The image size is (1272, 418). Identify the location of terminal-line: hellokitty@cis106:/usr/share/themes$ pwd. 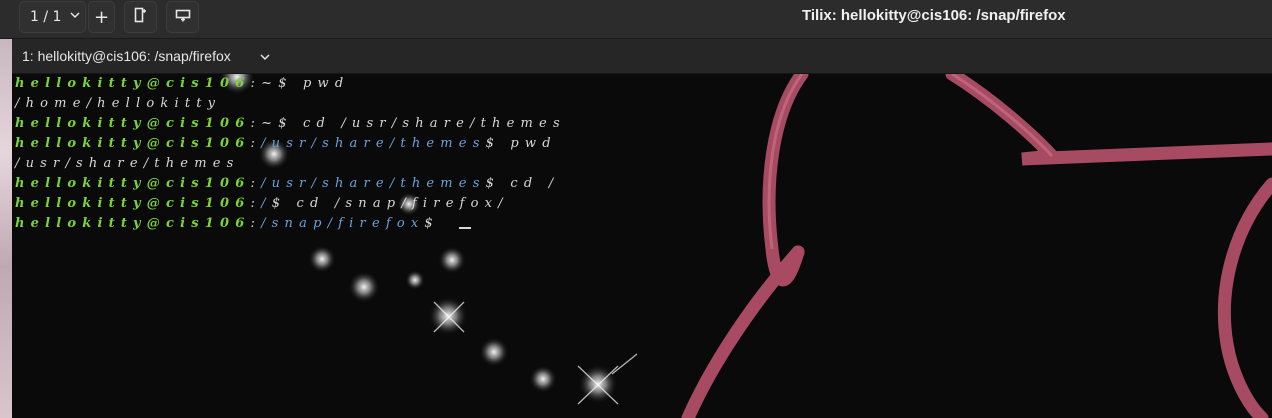
(290, 144).